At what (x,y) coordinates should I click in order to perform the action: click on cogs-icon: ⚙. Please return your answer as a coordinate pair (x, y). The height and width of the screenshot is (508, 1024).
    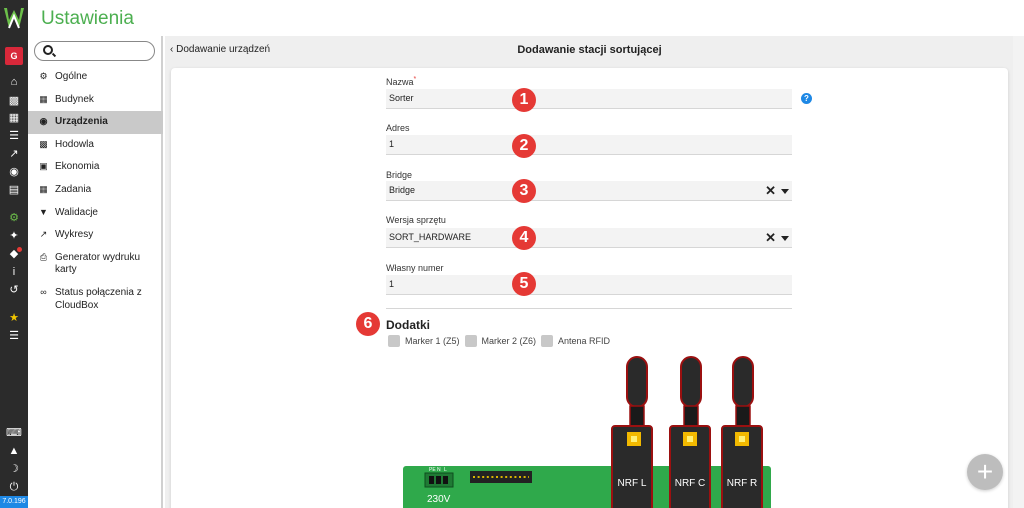
    Looking at the image, I should click on (43, 76).